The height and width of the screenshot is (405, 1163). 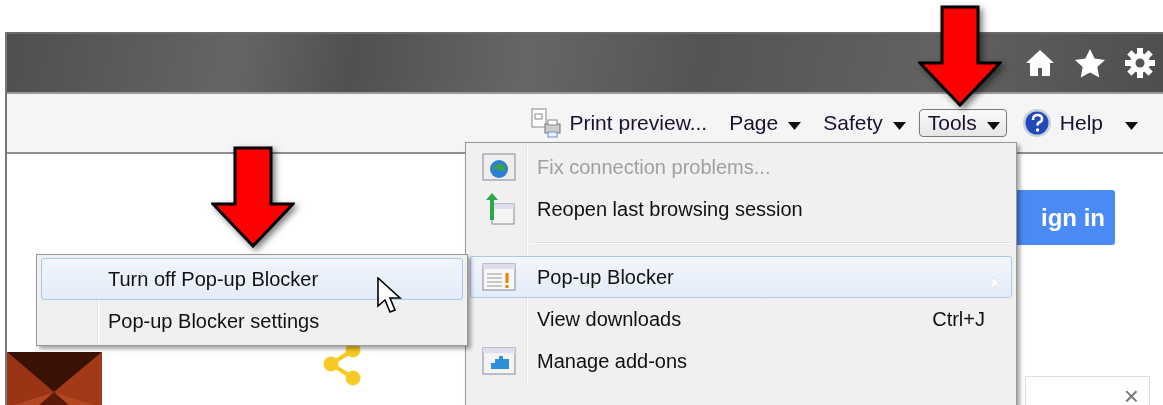 I want to click on help-icon, so click(x=1036, y=123).